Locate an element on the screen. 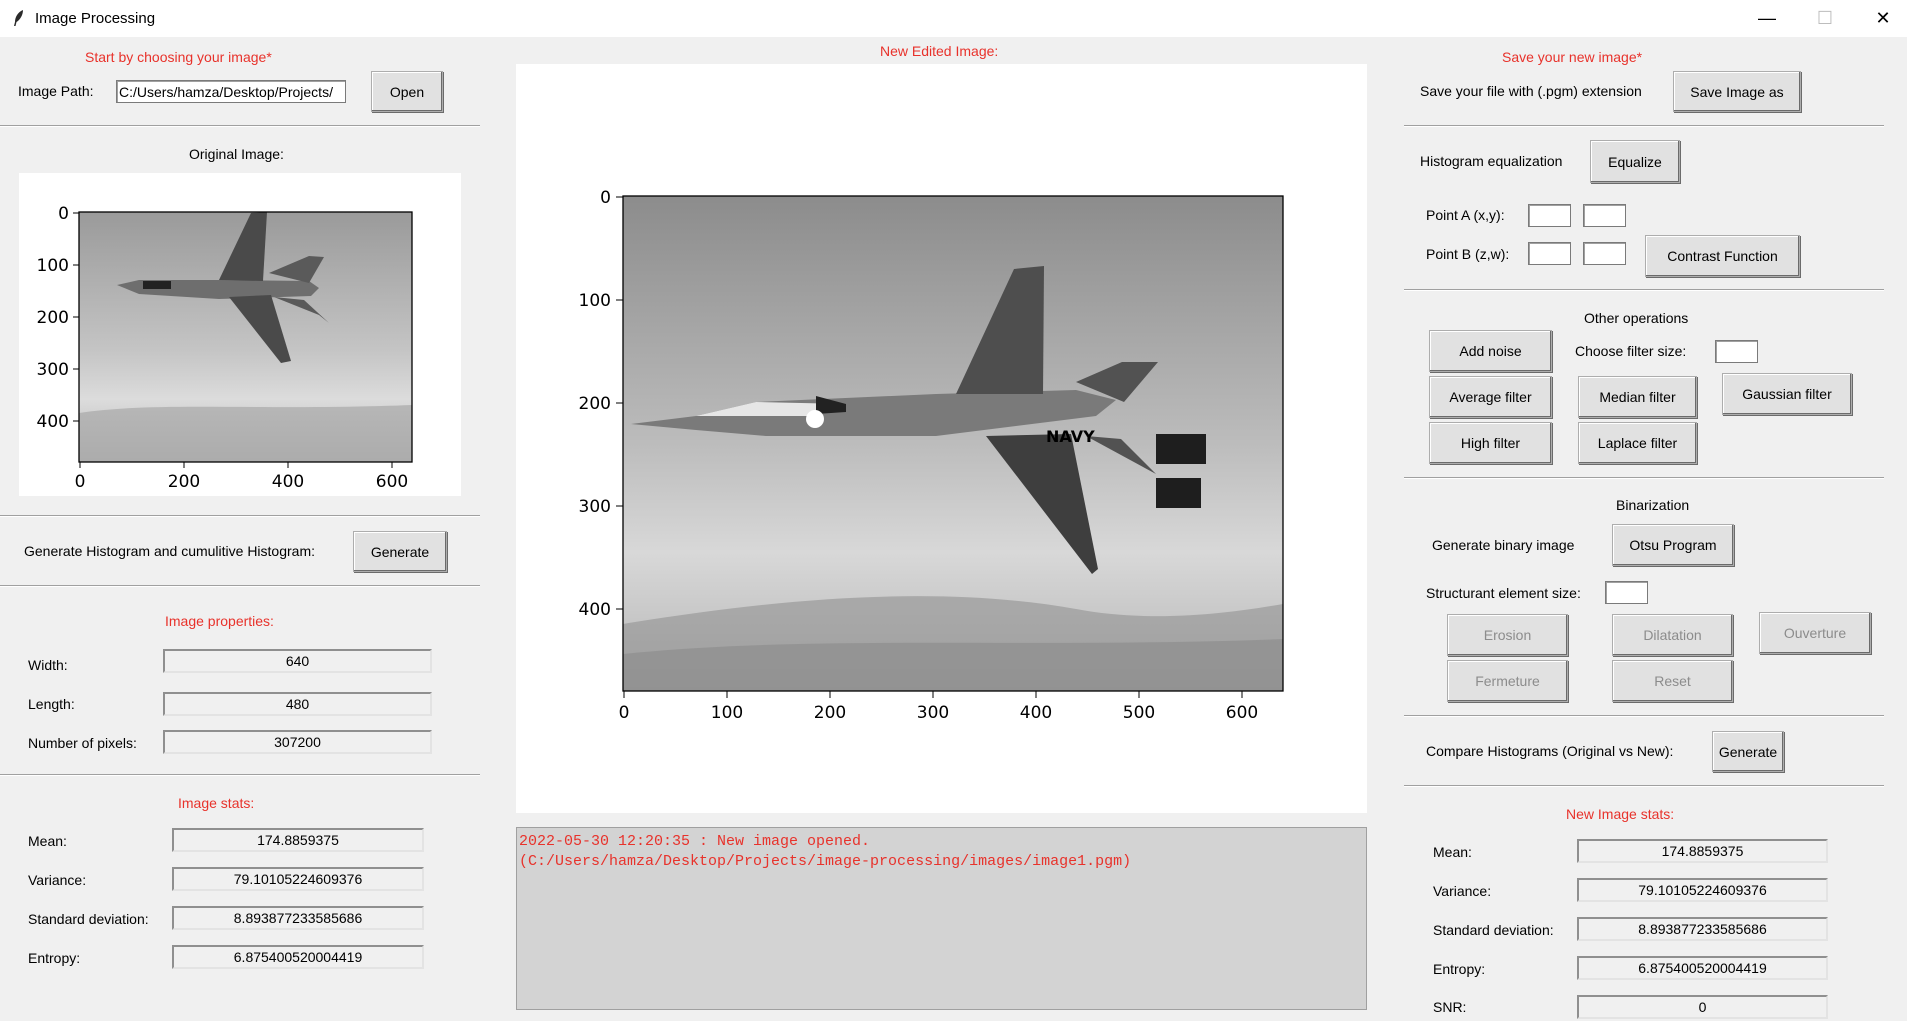  start-label: Start by choosing your image* is located at coordinates (178, 57).